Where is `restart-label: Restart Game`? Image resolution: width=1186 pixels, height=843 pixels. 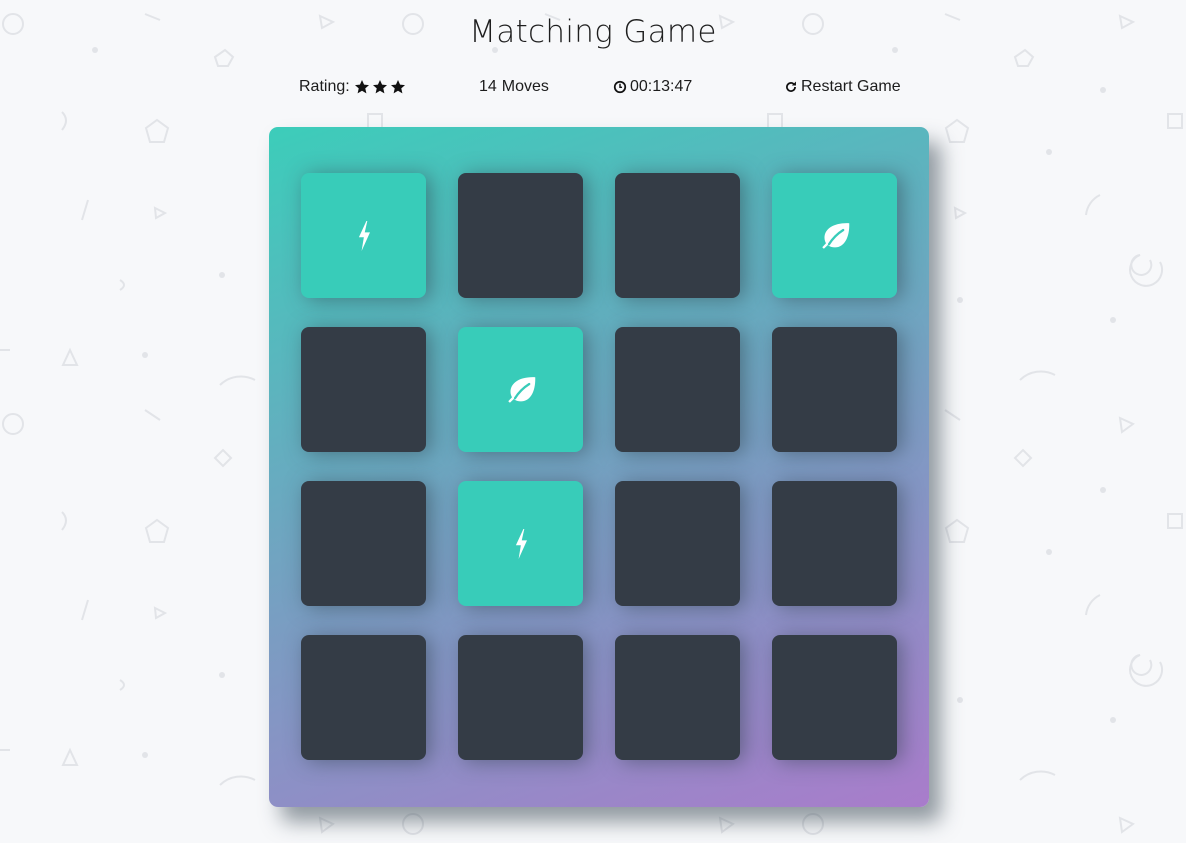
restart-label: Restart Game is located at coordinates (851, 86).